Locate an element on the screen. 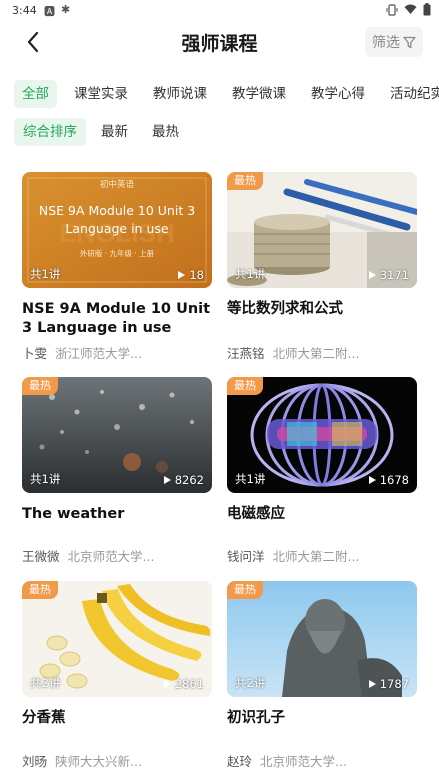  view-count-value: 18 is located at coordinates (196, 275).